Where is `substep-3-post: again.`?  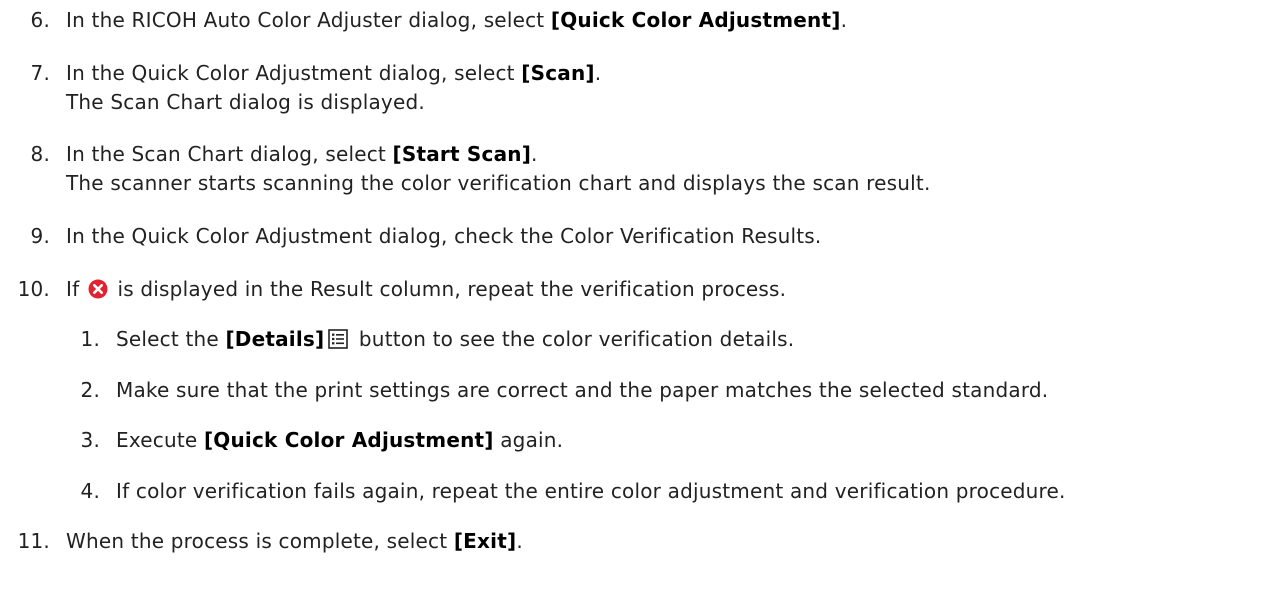 substep-3-post: again. is located at coordinates (528, 440).